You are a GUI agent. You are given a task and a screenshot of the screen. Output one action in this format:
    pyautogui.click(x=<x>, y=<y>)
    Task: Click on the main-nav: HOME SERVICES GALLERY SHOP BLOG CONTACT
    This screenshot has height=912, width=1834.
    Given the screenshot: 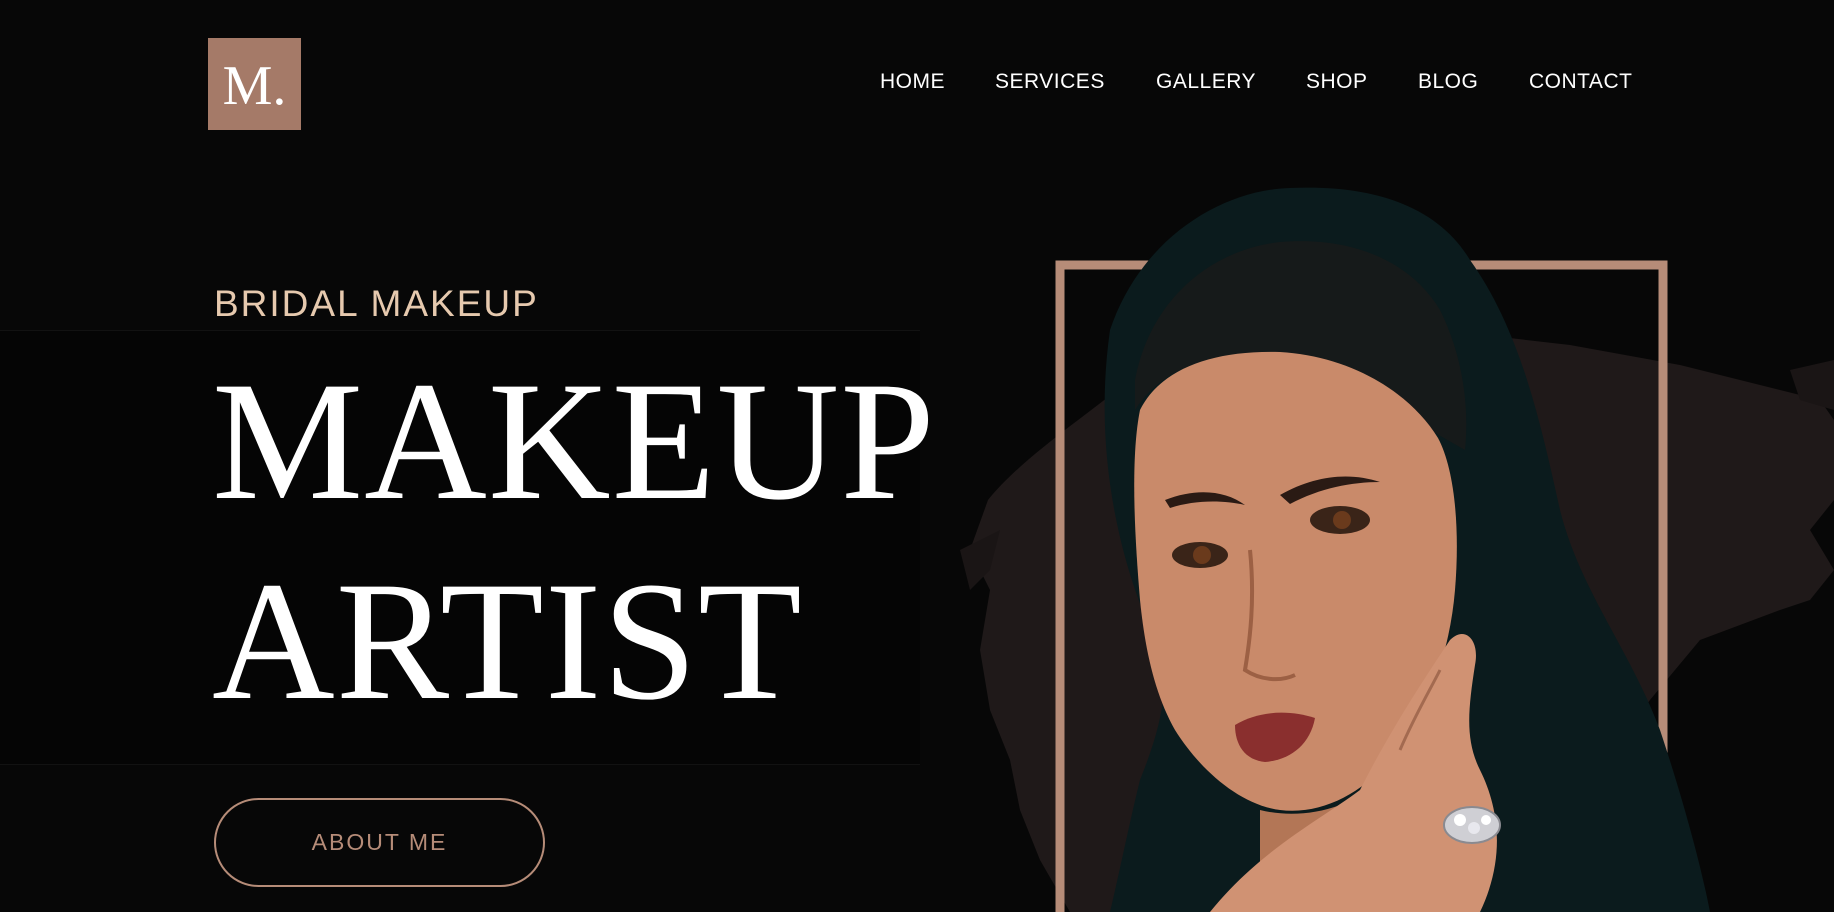 What is the action you would take?
    pyautogui.click(x=917, y=84)
    